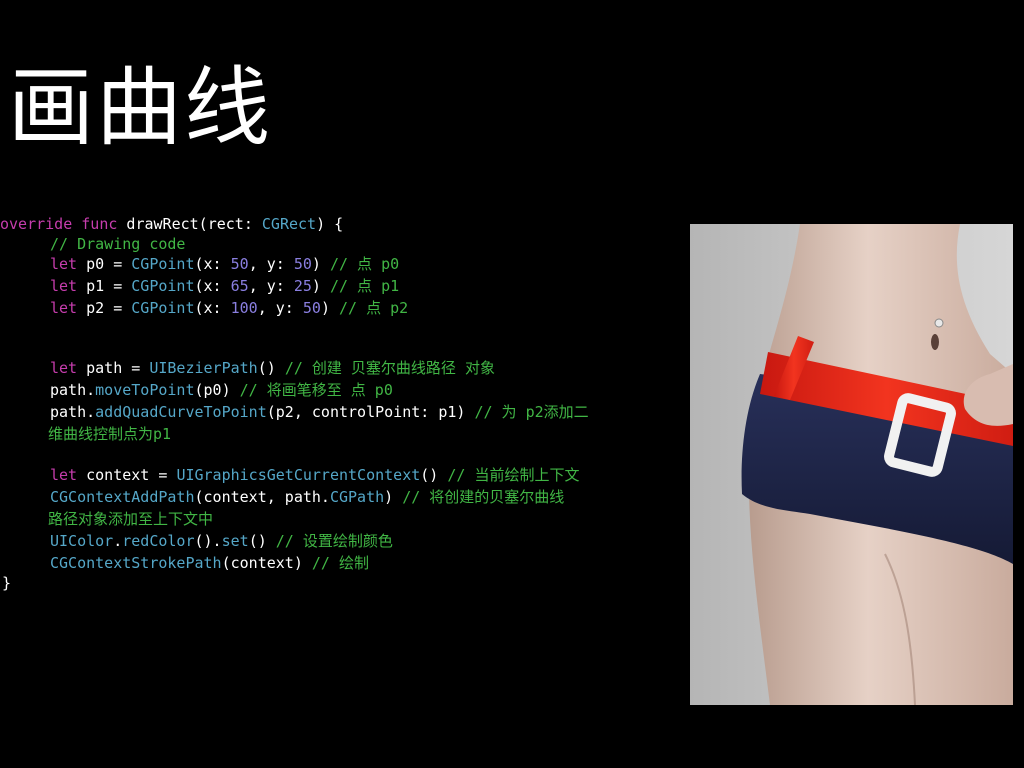  I want to click on comment: // 绘制, so click(340, 563).